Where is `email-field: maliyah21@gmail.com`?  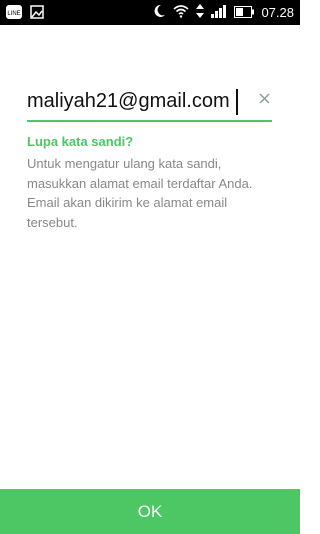
email-field: maliyah21@gmail.com is located at coordinates (149, 104).